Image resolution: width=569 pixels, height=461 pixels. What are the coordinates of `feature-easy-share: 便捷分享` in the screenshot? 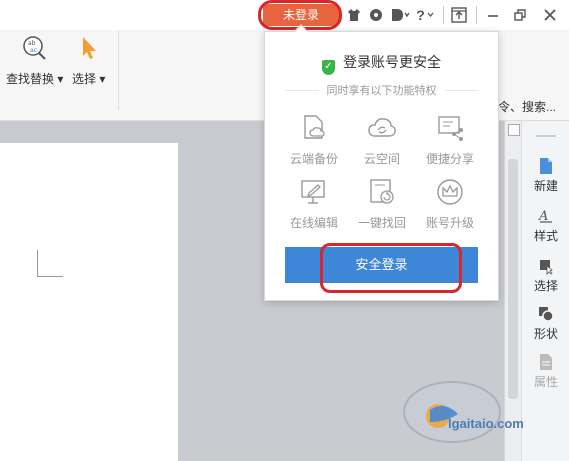 It's located at (450, 140).